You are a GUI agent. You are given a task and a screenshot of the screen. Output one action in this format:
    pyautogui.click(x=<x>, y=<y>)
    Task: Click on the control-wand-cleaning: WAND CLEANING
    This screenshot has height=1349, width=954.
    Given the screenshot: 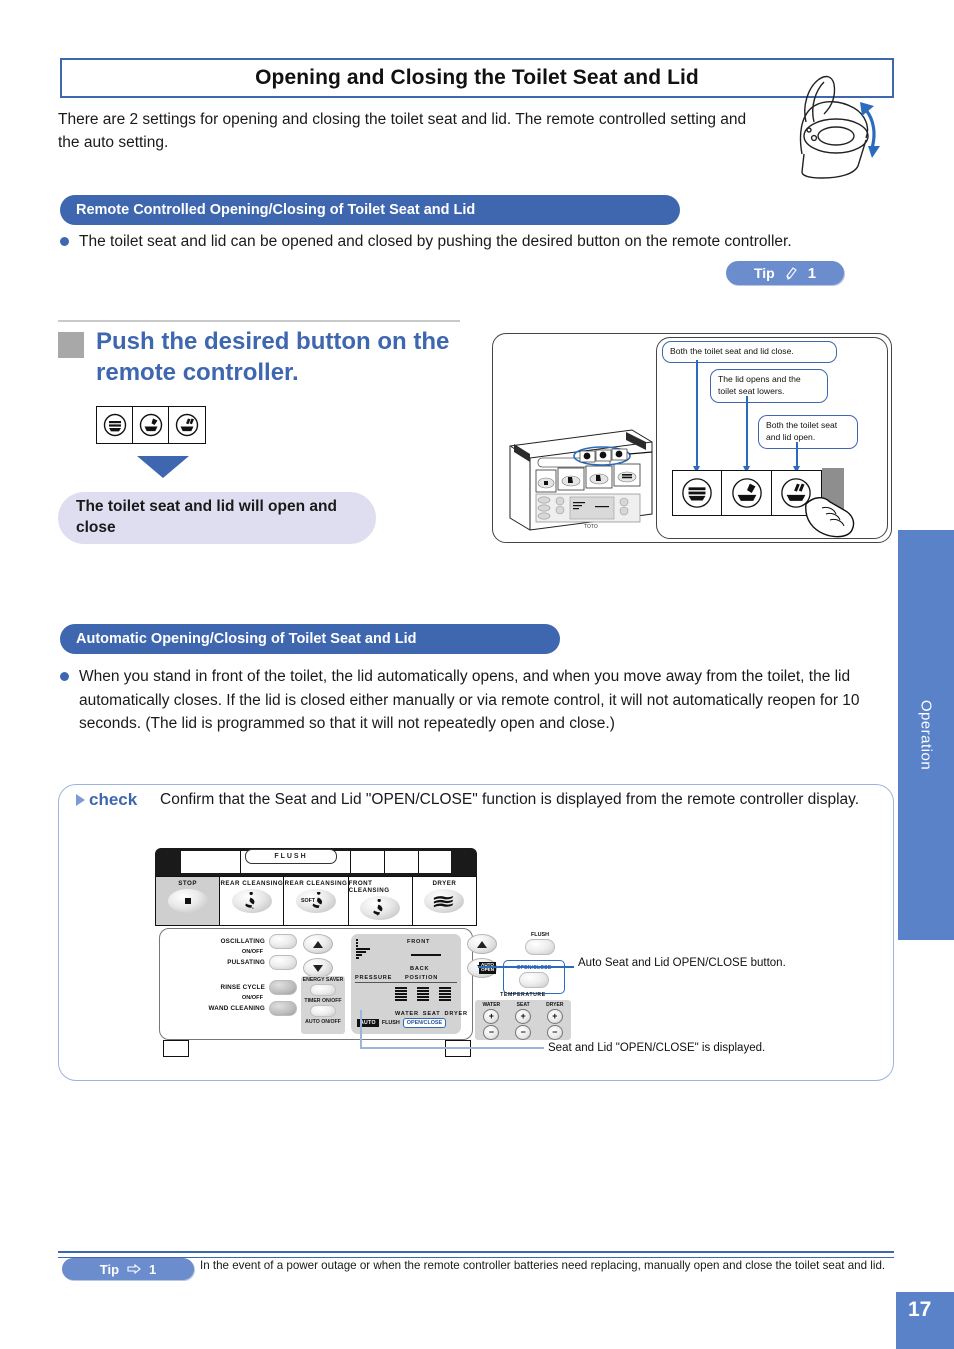 What is the action you would take?
    pyautogui.click(x=232, y=1008)
    